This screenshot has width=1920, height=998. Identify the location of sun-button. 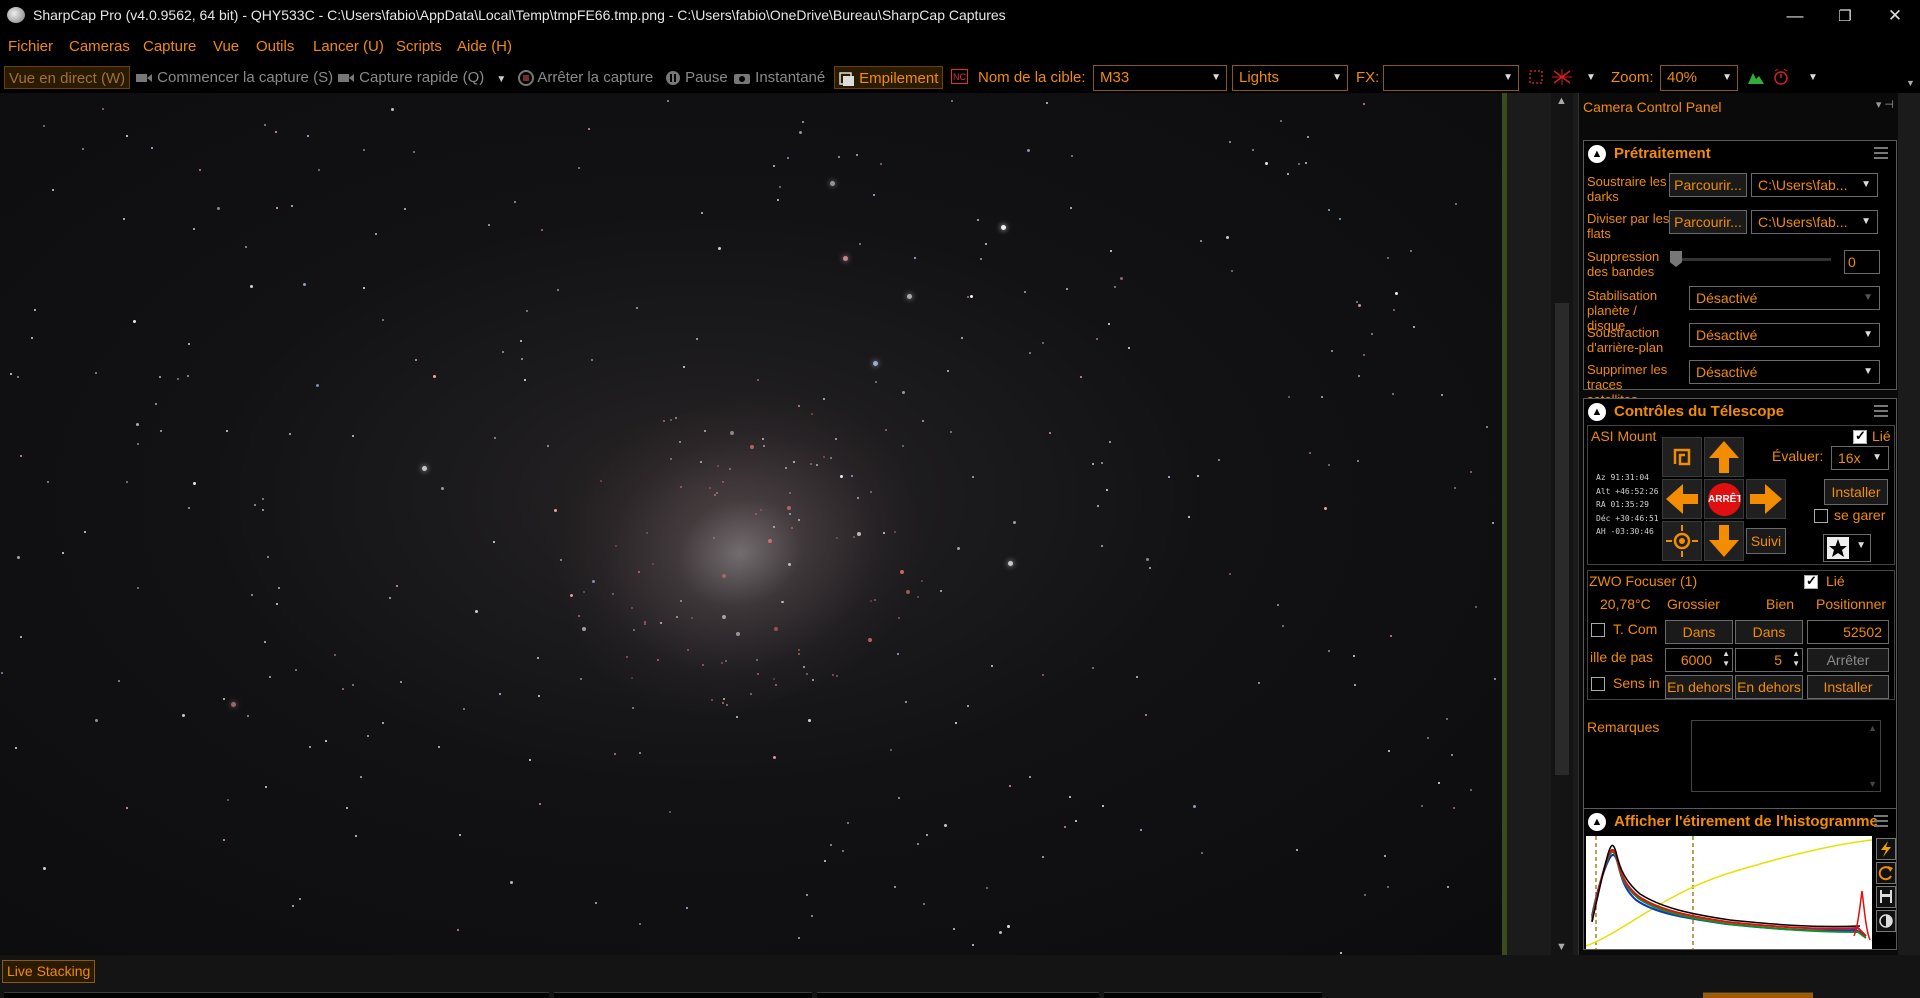
(1682, 541).